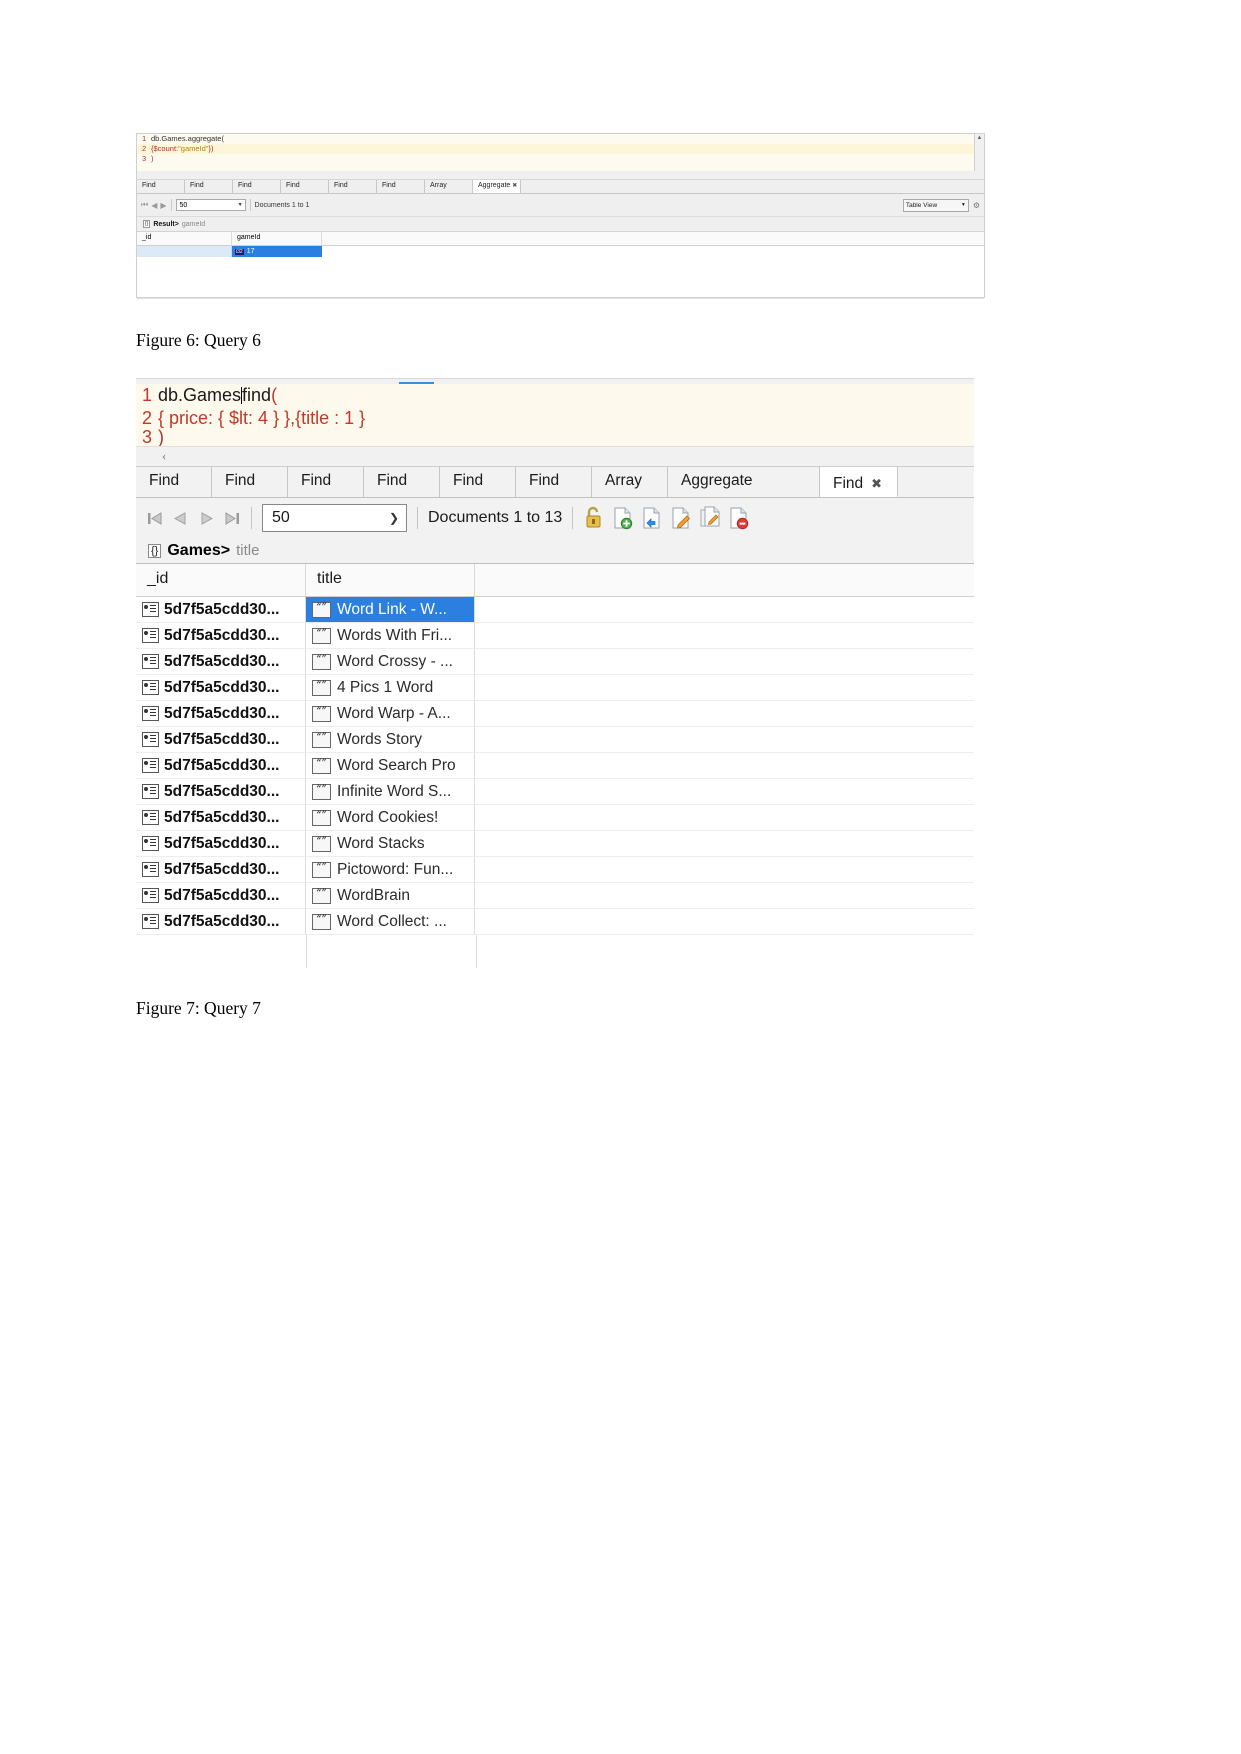  I want to click on breadcrumb-field: gameId, so click(193, 224).